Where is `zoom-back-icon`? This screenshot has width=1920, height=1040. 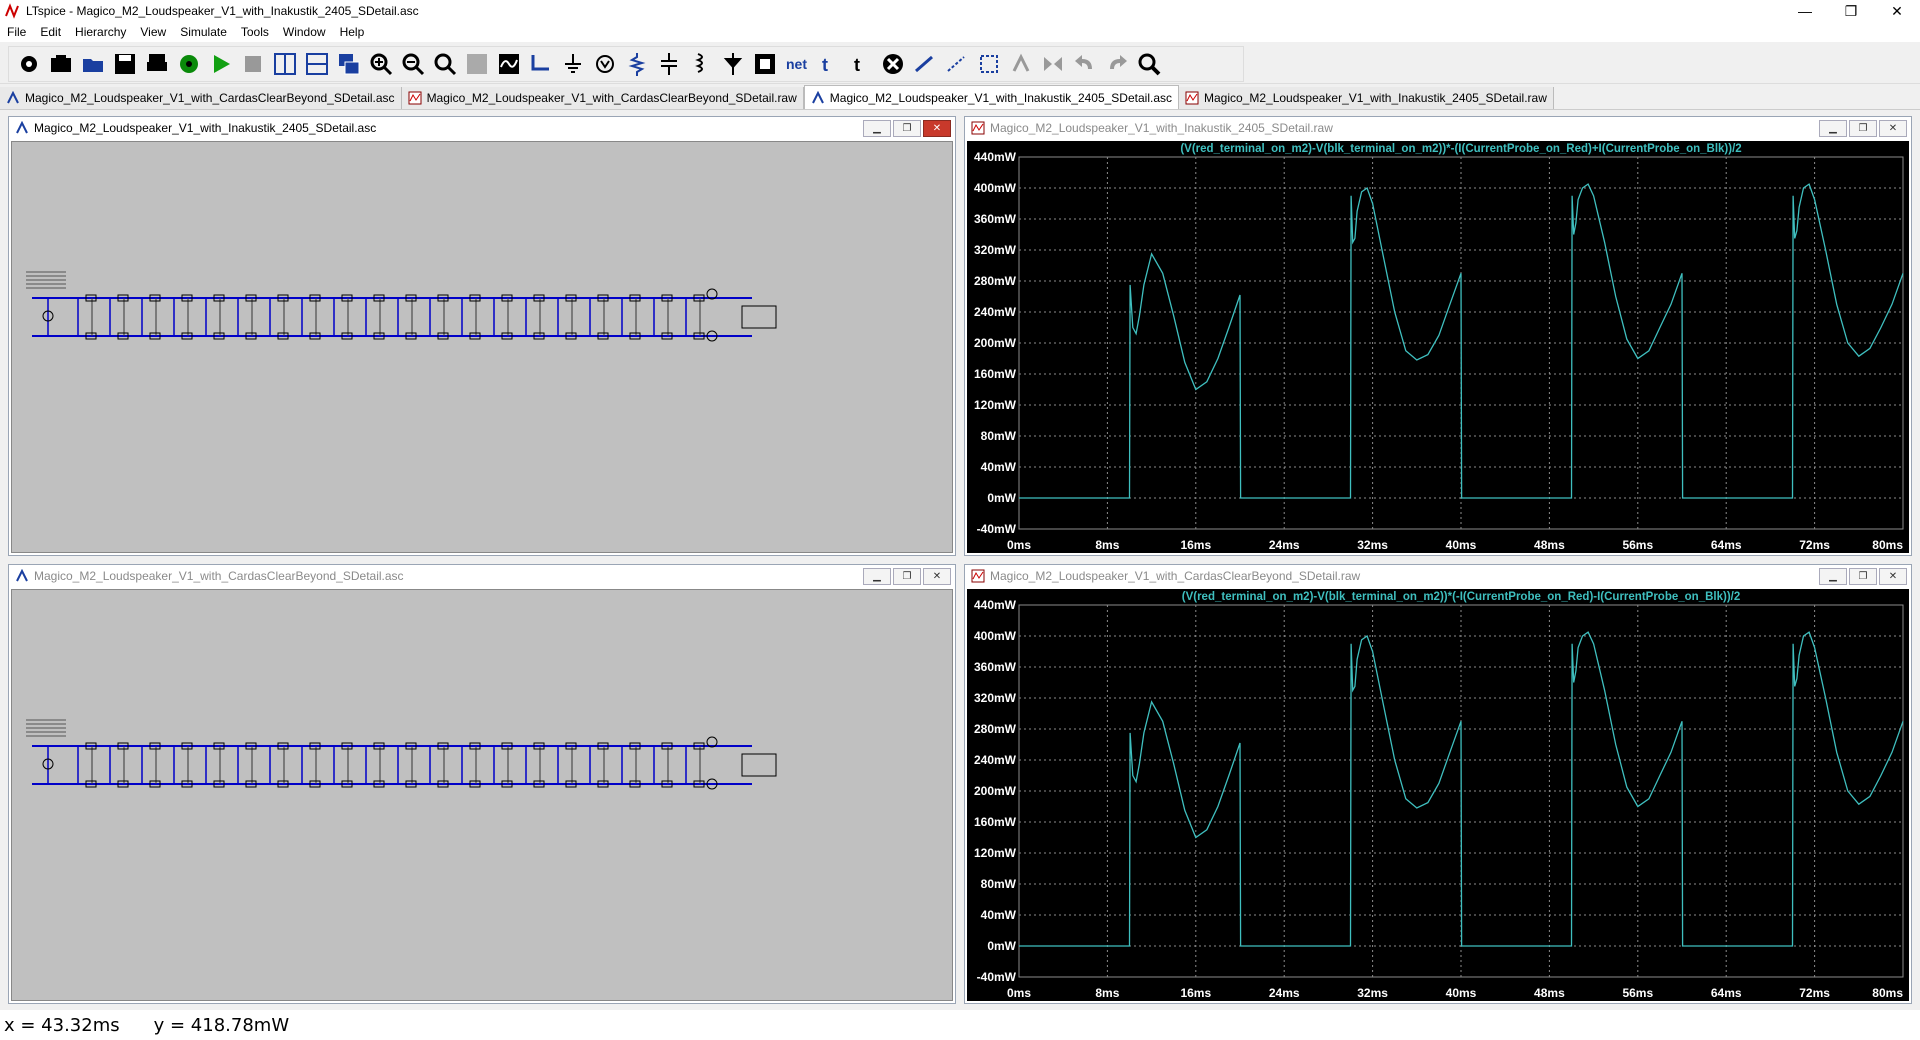
zoom-back-icon is located at coordinates (477, 64).